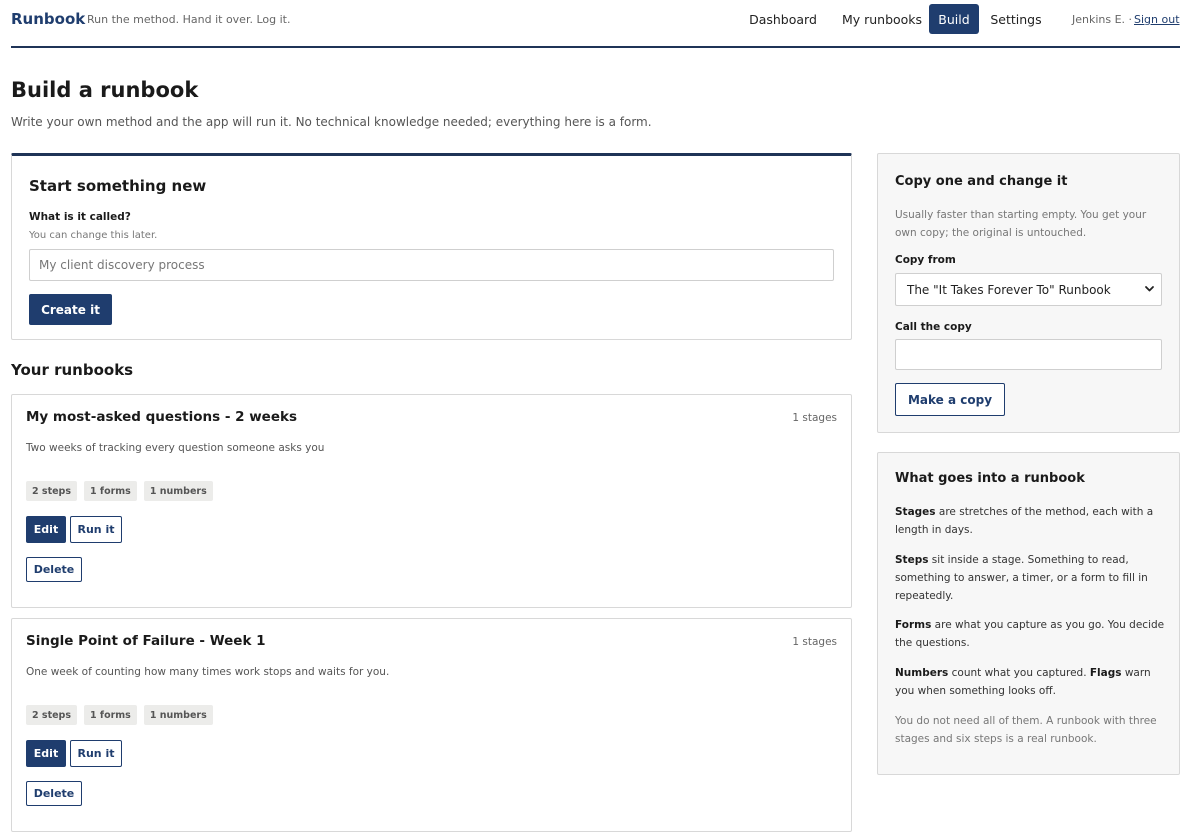 The height and width of the screenshot is (840, 1200). What do you see at coordinates (1157, 19) in the screenshot?
I see `sign-out-link: Sign out` at bounding box center [1157, 19].